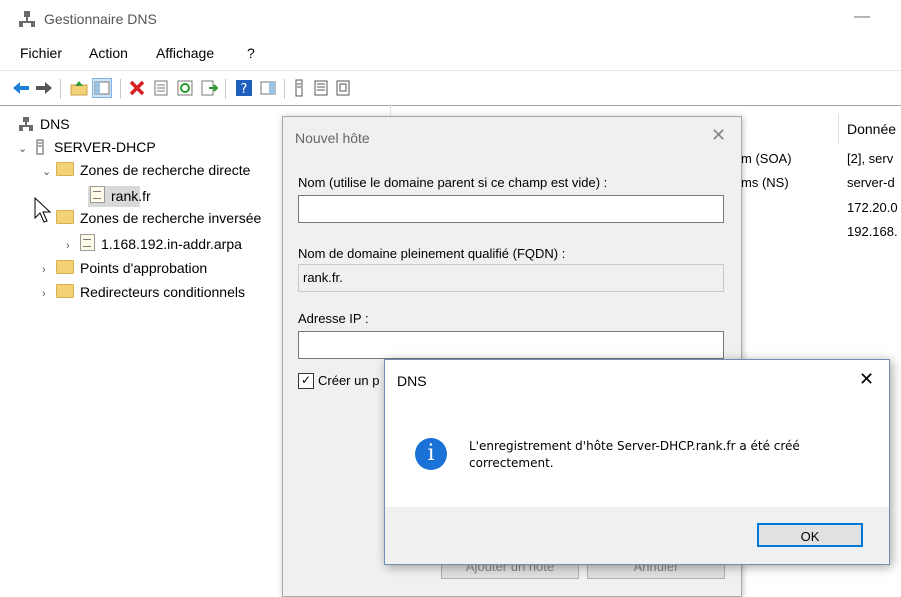 The height and width of the screenshot is (597, 901). What do you see at coordinates (100, 19) in the screenshot?
I see `window-title: Gestionnaire DNS` at bounding box center [100, 19].